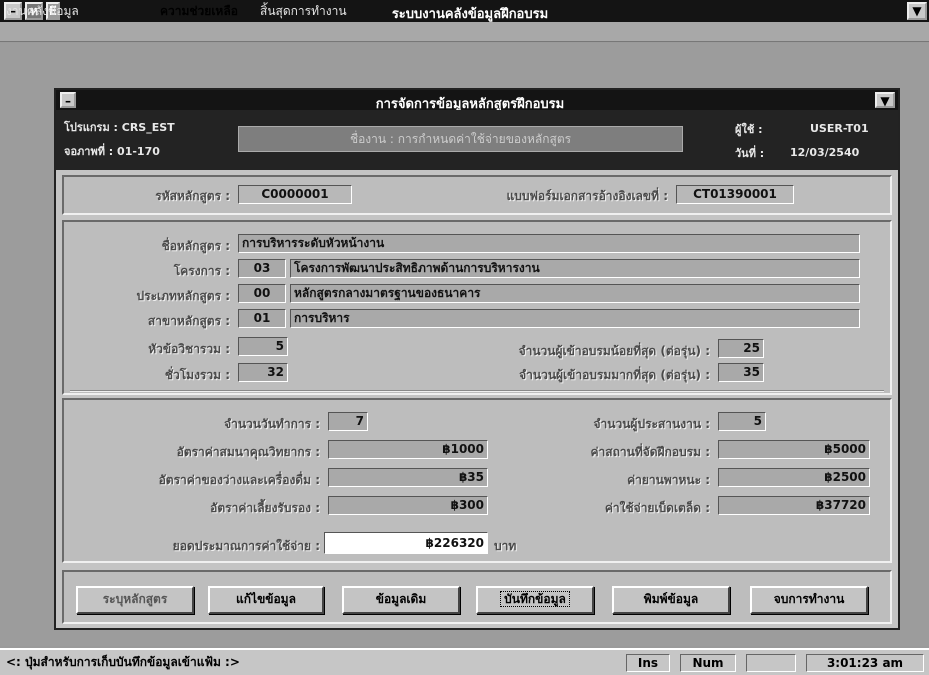 The height and width of the screenshot is (675, 929). Describe the element at coordinates (505, 546) in the screenshot. I see `budget-unit: บาท` at that location.